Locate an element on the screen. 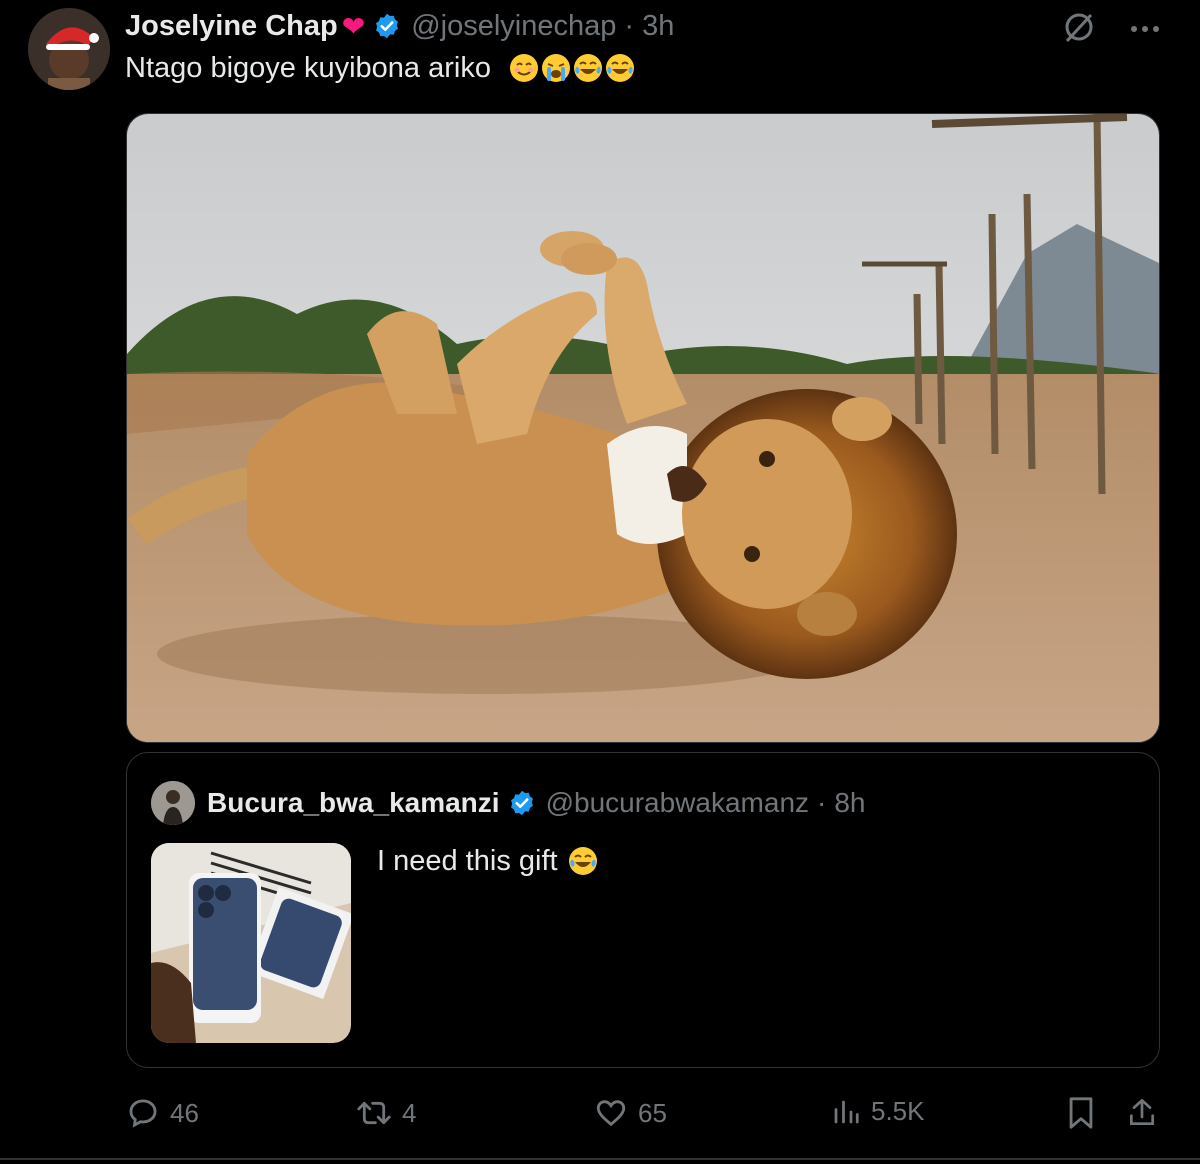  views-icon is located at coordinates (846, 1111).